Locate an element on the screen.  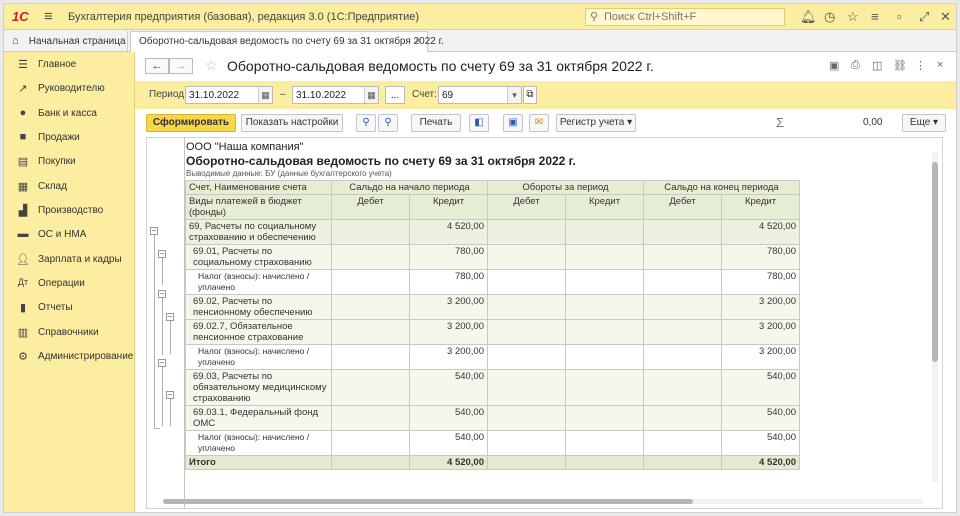
sidebar-item-manager: ↗ Руководителю is located at coordinates (69, 89).